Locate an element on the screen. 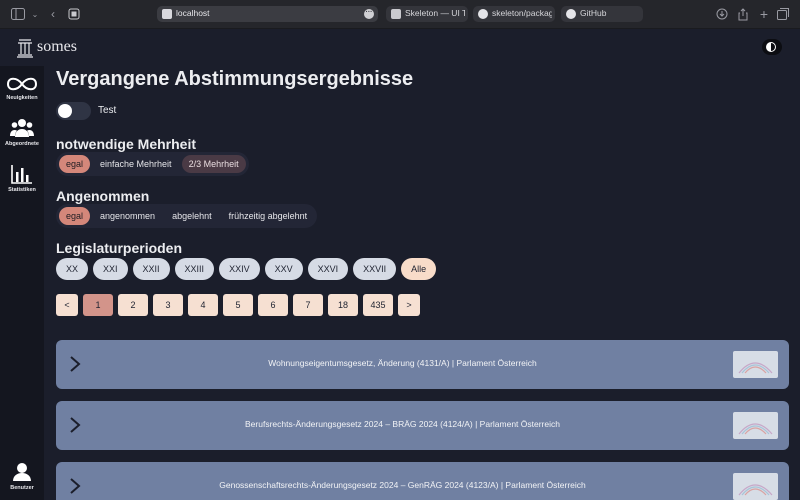  legislatur-option: XXIV is located at coordinates (239, 269).